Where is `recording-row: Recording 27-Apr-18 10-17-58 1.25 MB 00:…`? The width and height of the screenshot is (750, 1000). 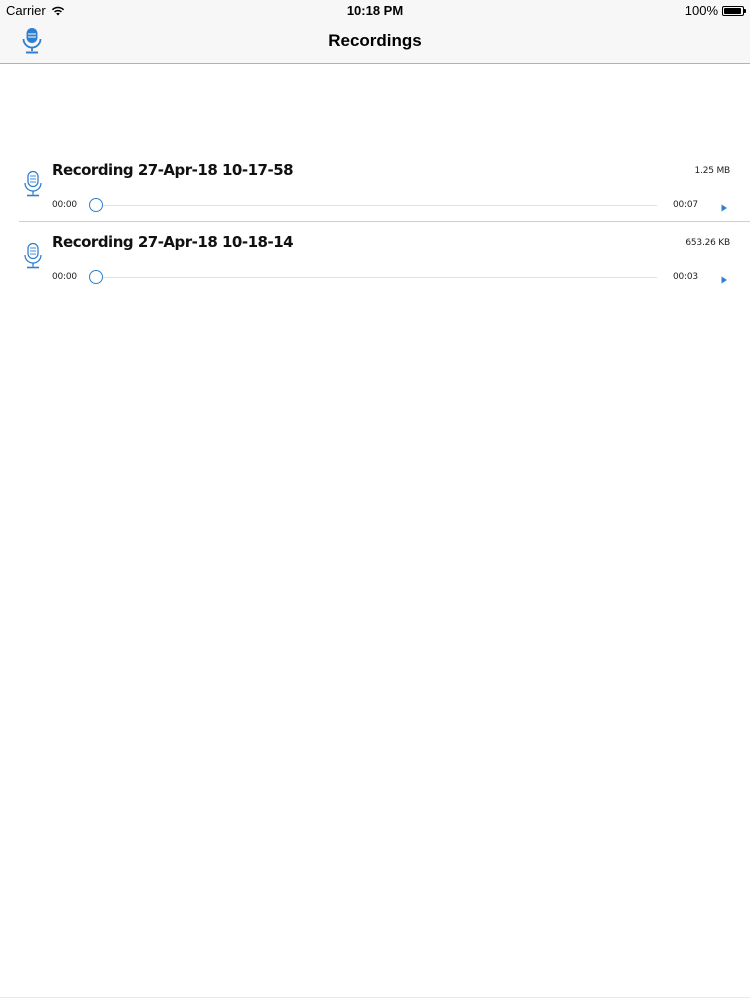
recording-row: Recording 27-Apr-18 10-17-58 1.25 MB 00:… is located at coordinates (375, 186).